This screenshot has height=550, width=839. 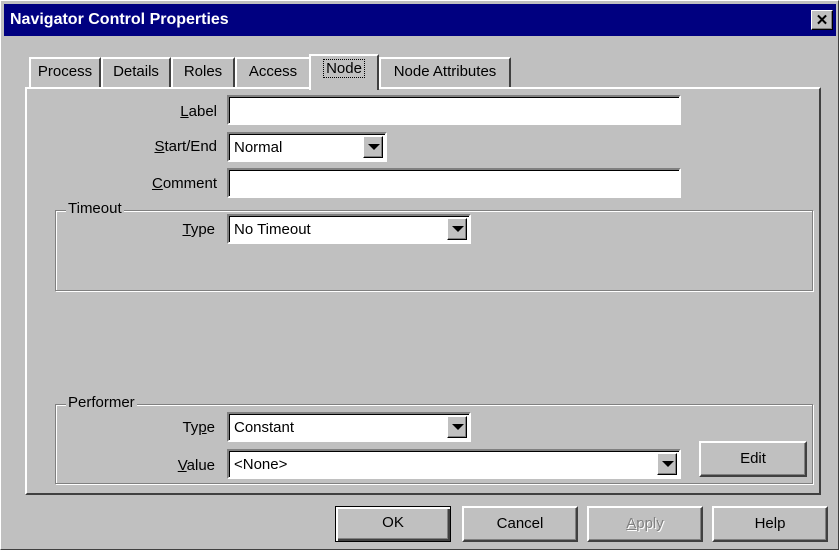 I want to click on close-button: ✕, so click(x=822, y=20).